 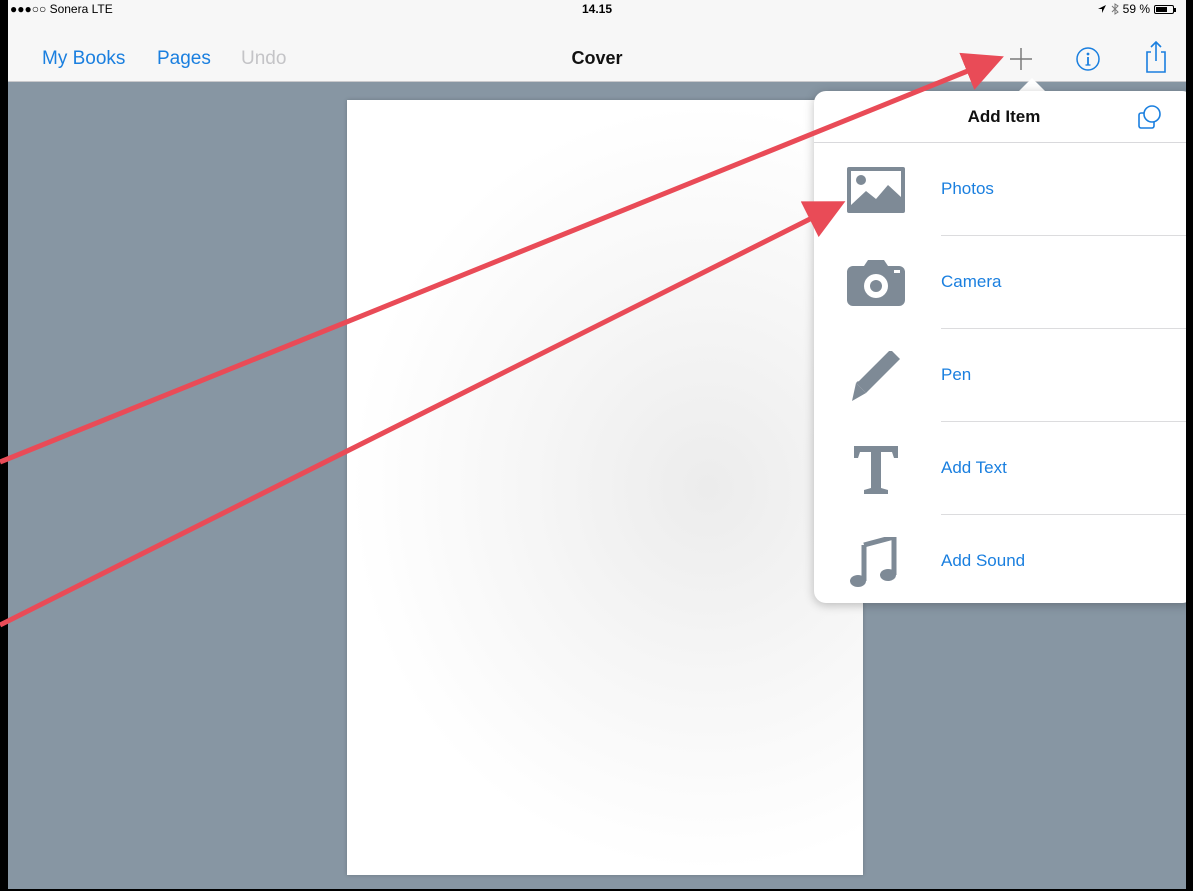 I want to click on menu-item-camera: Camera, so click(x=1000, y=282).